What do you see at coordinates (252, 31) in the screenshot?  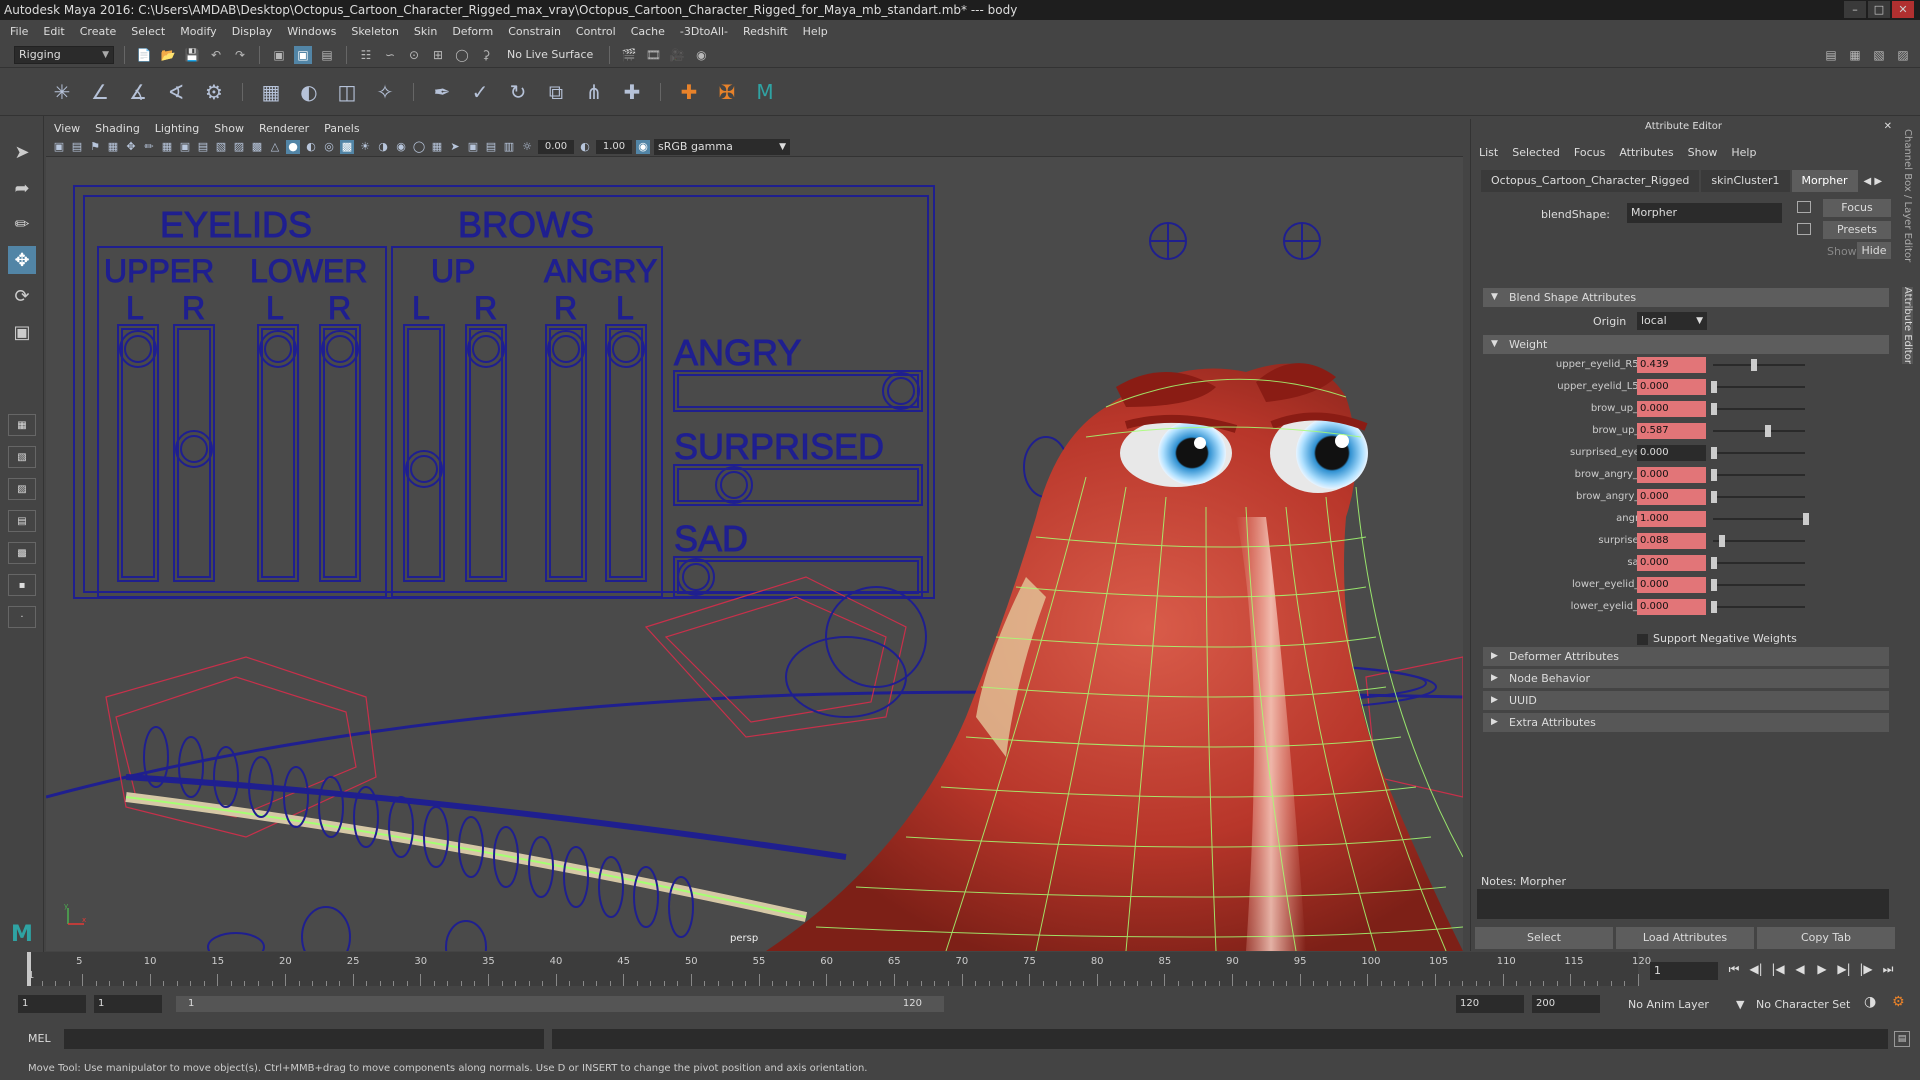 I see `menu-display: Display` at bounding box center [252, 31].